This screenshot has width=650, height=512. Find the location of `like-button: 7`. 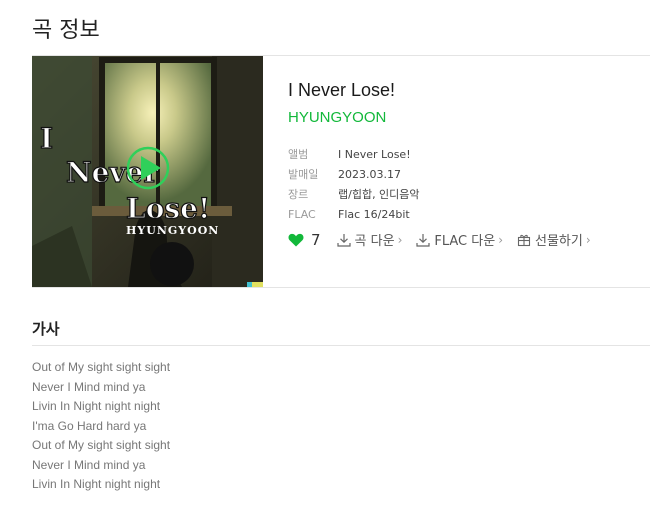

like-button: 7 is located at coordinates (304, 240).